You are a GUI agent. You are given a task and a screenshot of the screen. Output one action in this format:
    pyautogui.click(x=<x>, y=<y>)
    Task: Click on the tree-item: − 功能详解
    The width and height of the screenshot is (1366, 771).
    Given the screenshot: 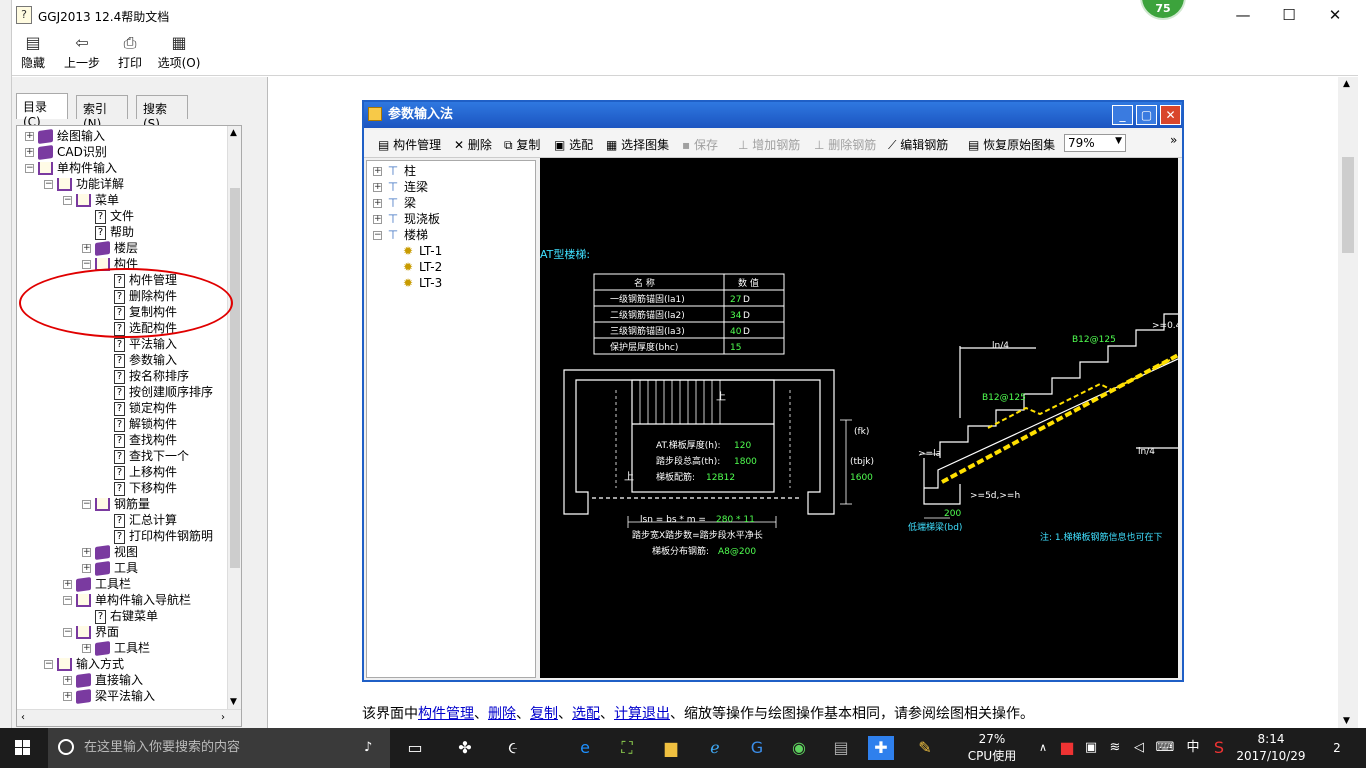 What is the action you would take?
    pyautogui.click(x=84, y=184)
    